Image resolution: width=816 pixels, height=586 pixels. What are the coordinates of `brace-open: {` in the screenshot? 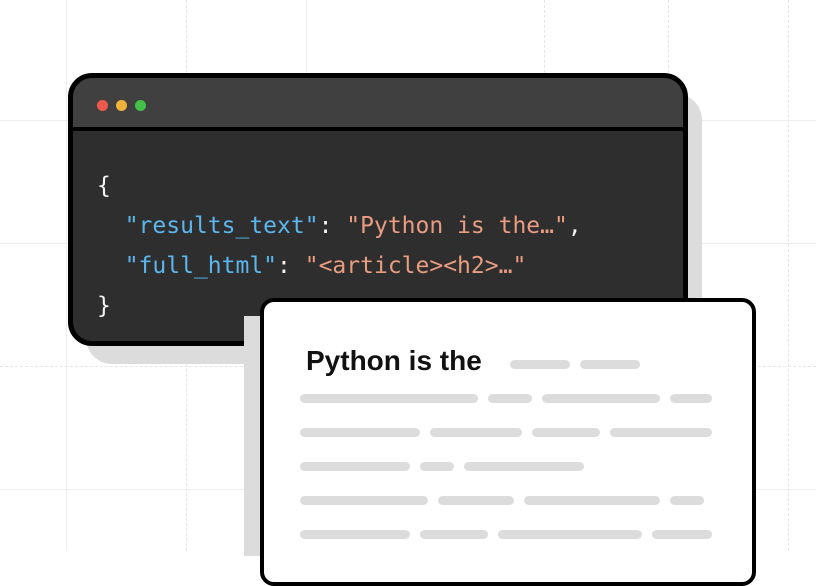 It's located at (104, 186).